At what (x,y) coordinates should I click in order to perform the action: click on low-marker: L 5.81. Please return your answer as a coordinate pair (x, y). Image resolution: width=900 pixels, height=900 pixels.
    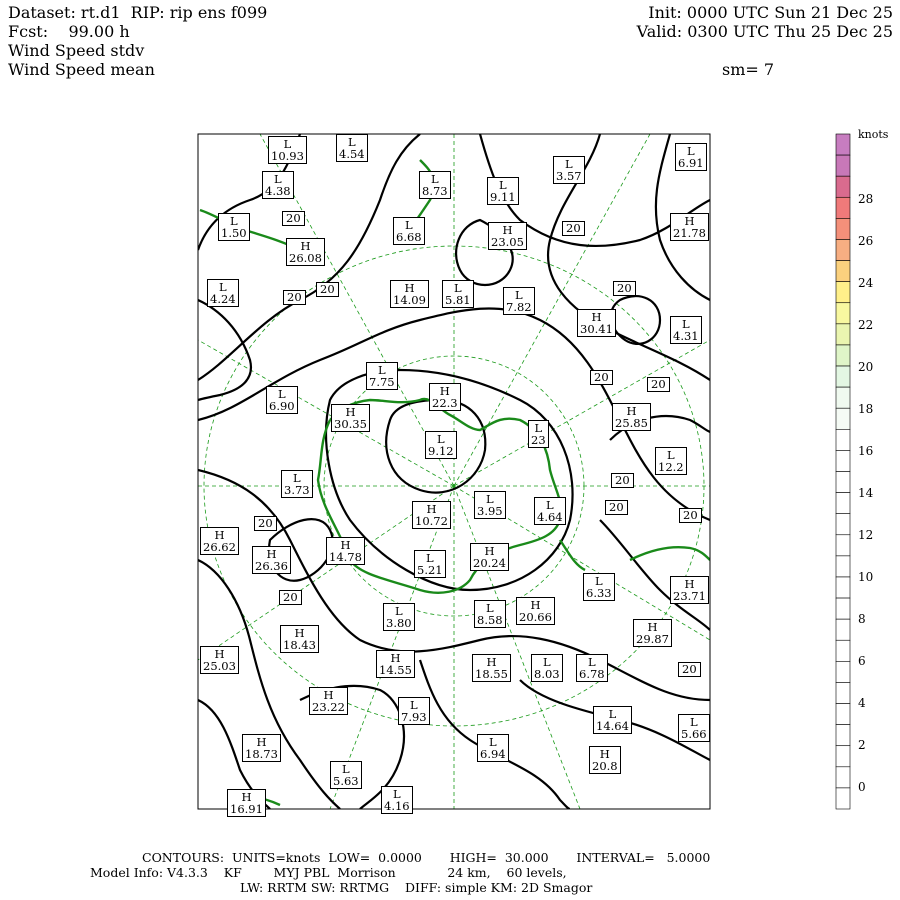
    Looking at the image, I should click on (458, 294).